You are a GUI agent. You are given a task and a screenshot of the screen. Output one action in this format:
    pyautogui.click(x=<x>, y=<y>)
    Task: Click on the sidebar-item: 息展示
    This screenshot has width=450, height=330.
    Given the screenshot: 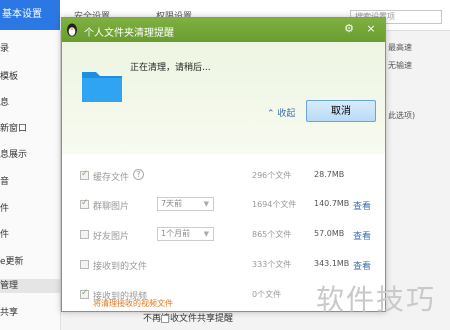 What is the action you would take?
    pyautogui.click(x=30, y=155)
    